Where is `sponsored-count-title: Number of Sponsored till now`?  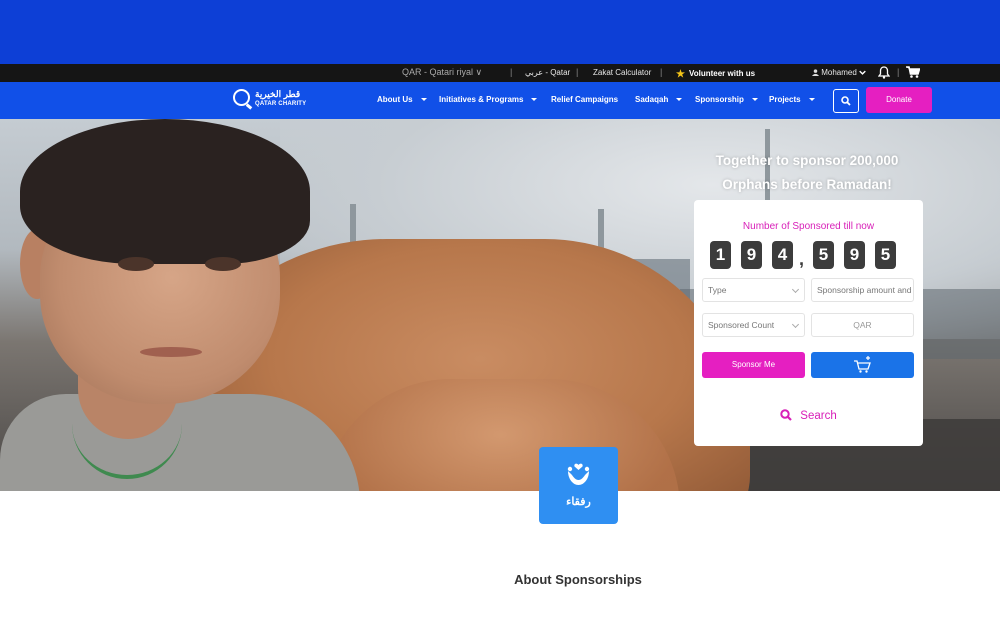 sponsored-count-title: Number of Sponsored till now is located at coordinates (808, 226).